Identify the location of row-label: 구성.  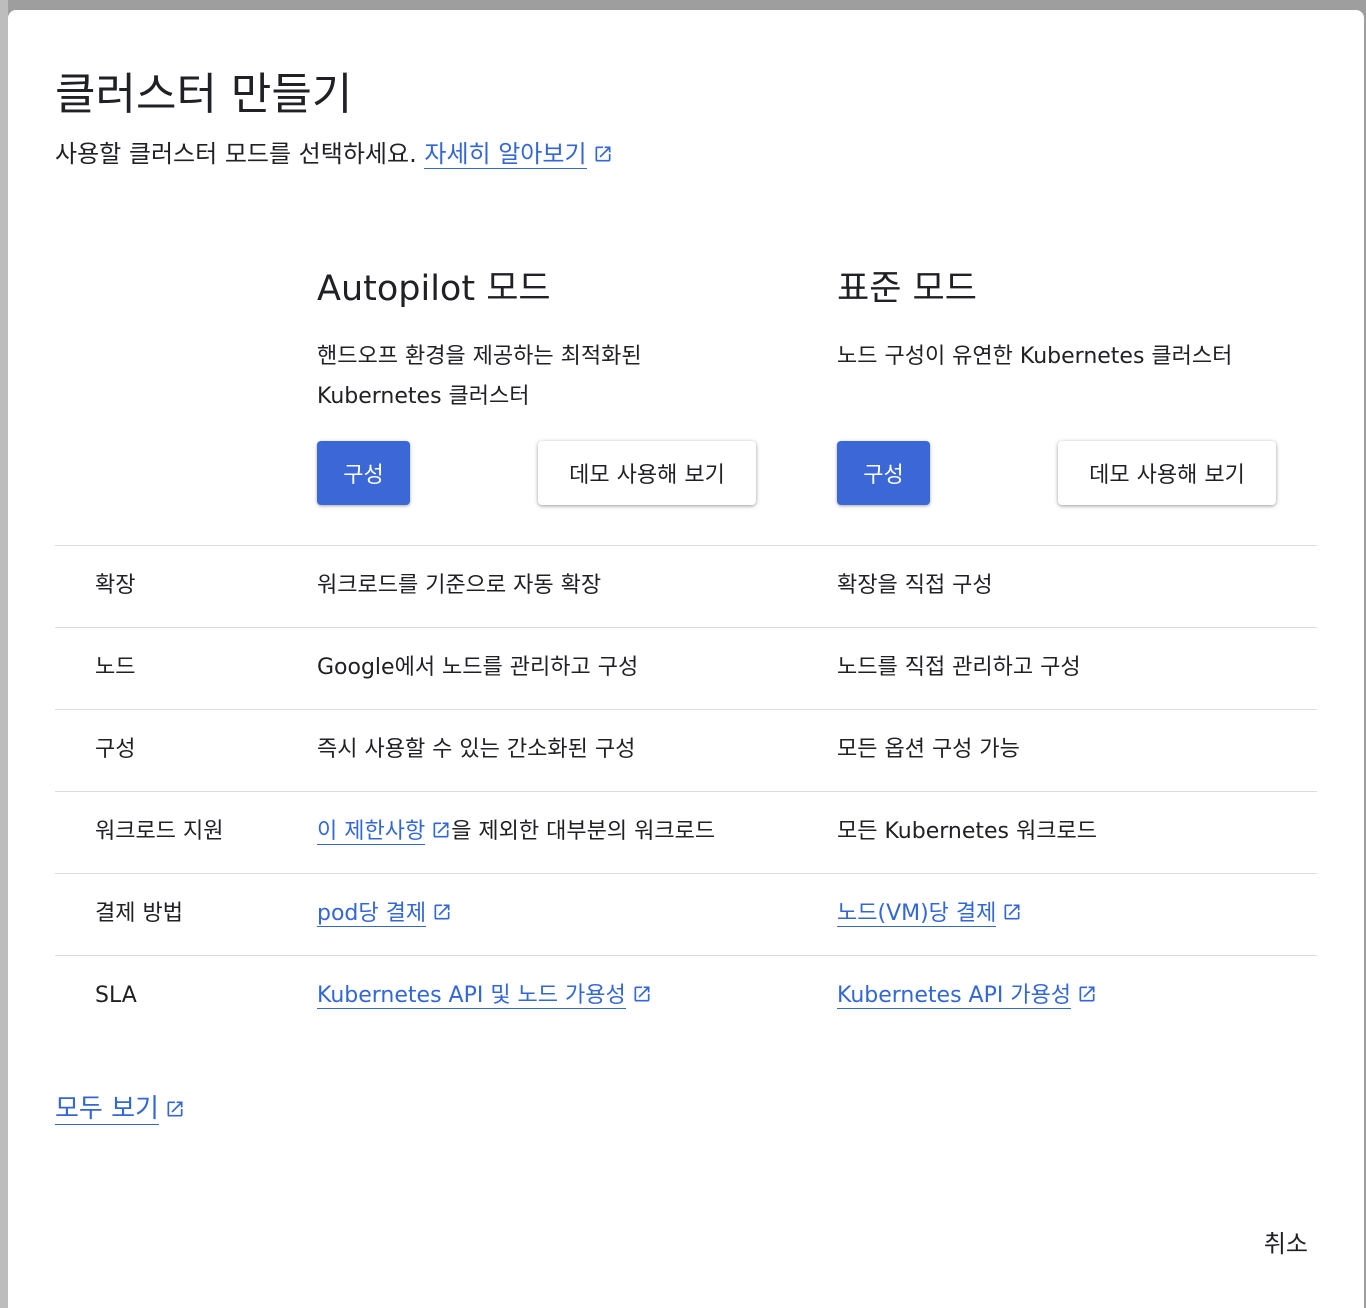
(115, 749).